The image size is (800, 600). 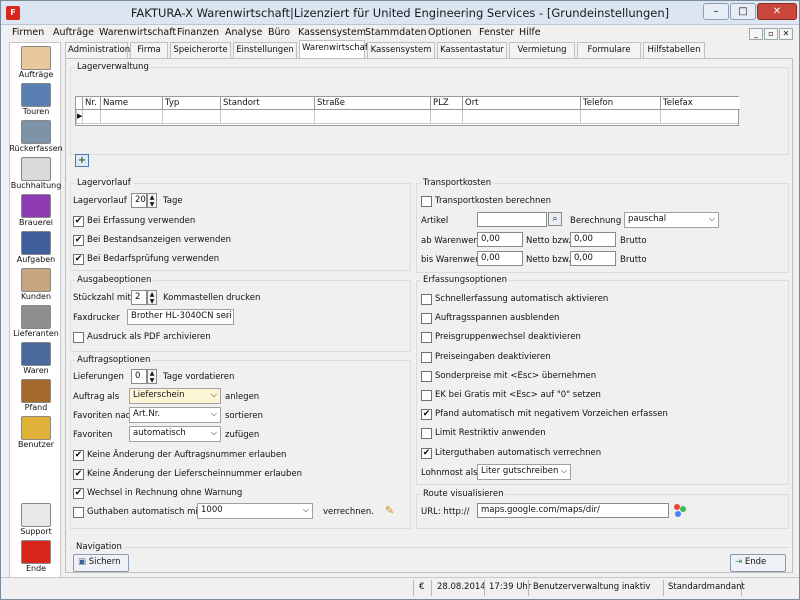 I want to click on search-icon: ⌕, so click(x=555, y=219).